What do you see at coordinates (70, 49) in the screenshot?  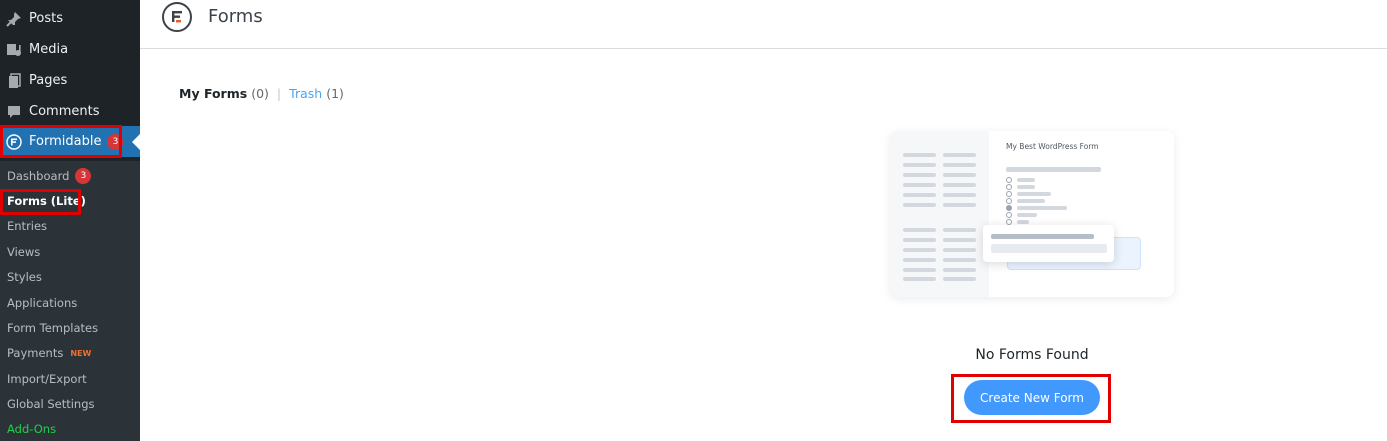 I see `menu-item-media: Media` at bounding box center [70, 49].